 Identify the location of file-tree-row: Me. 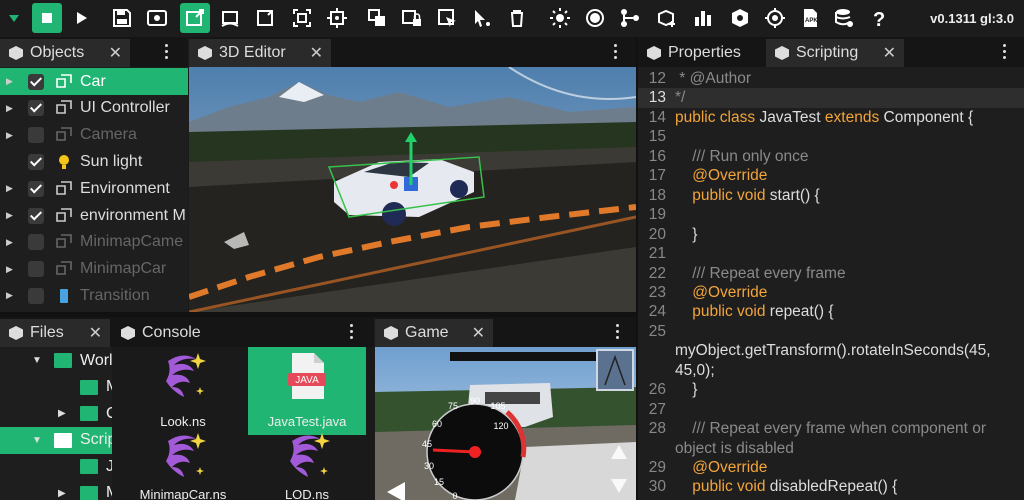
(62, 387).